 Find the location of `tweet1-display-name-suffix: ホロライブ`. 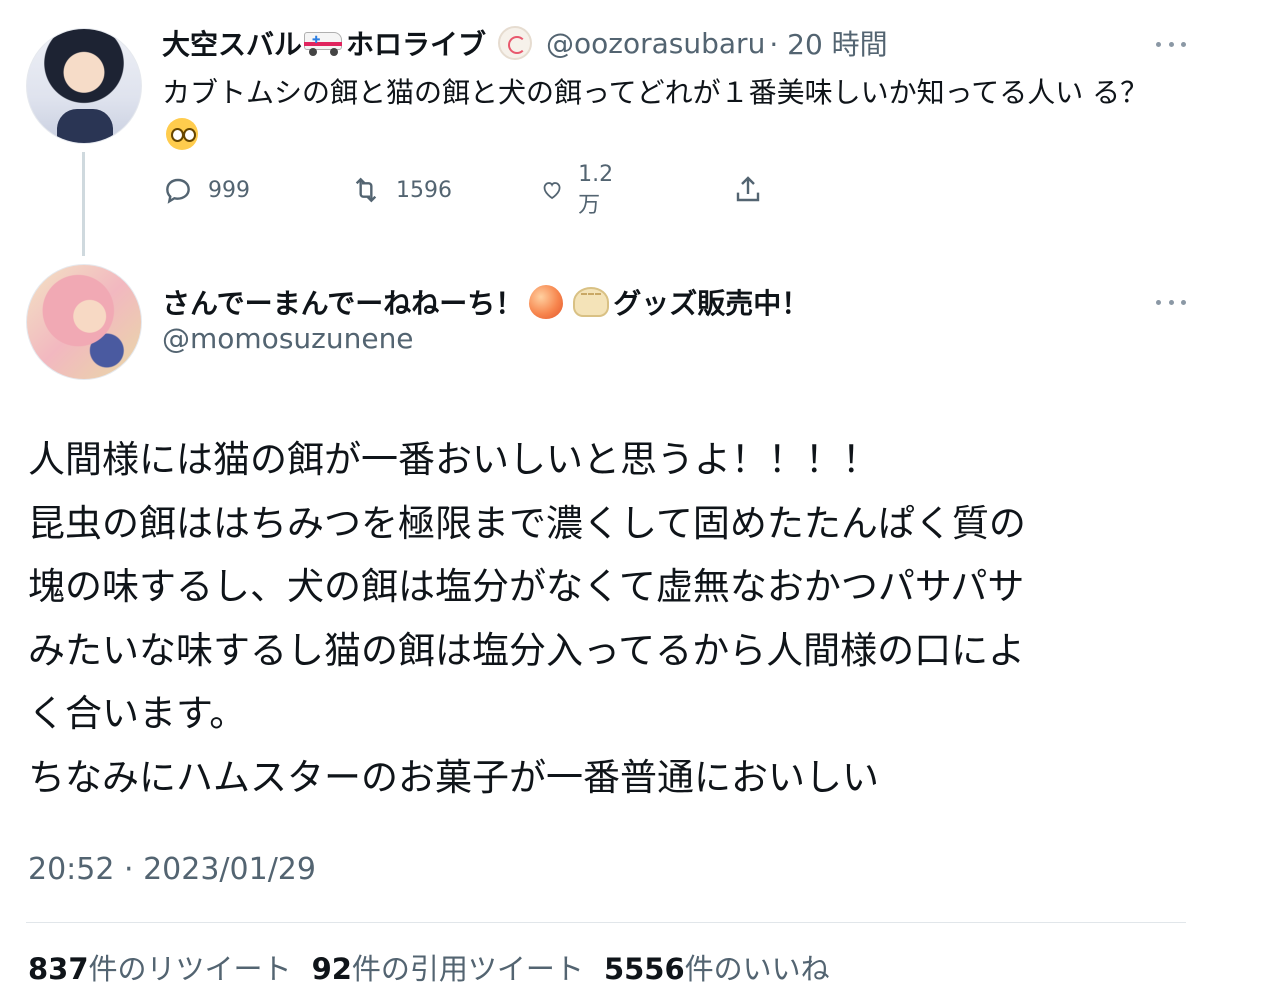

tweet1-display-name-suffix: ホロライブ is located at coordinates (416, 43).